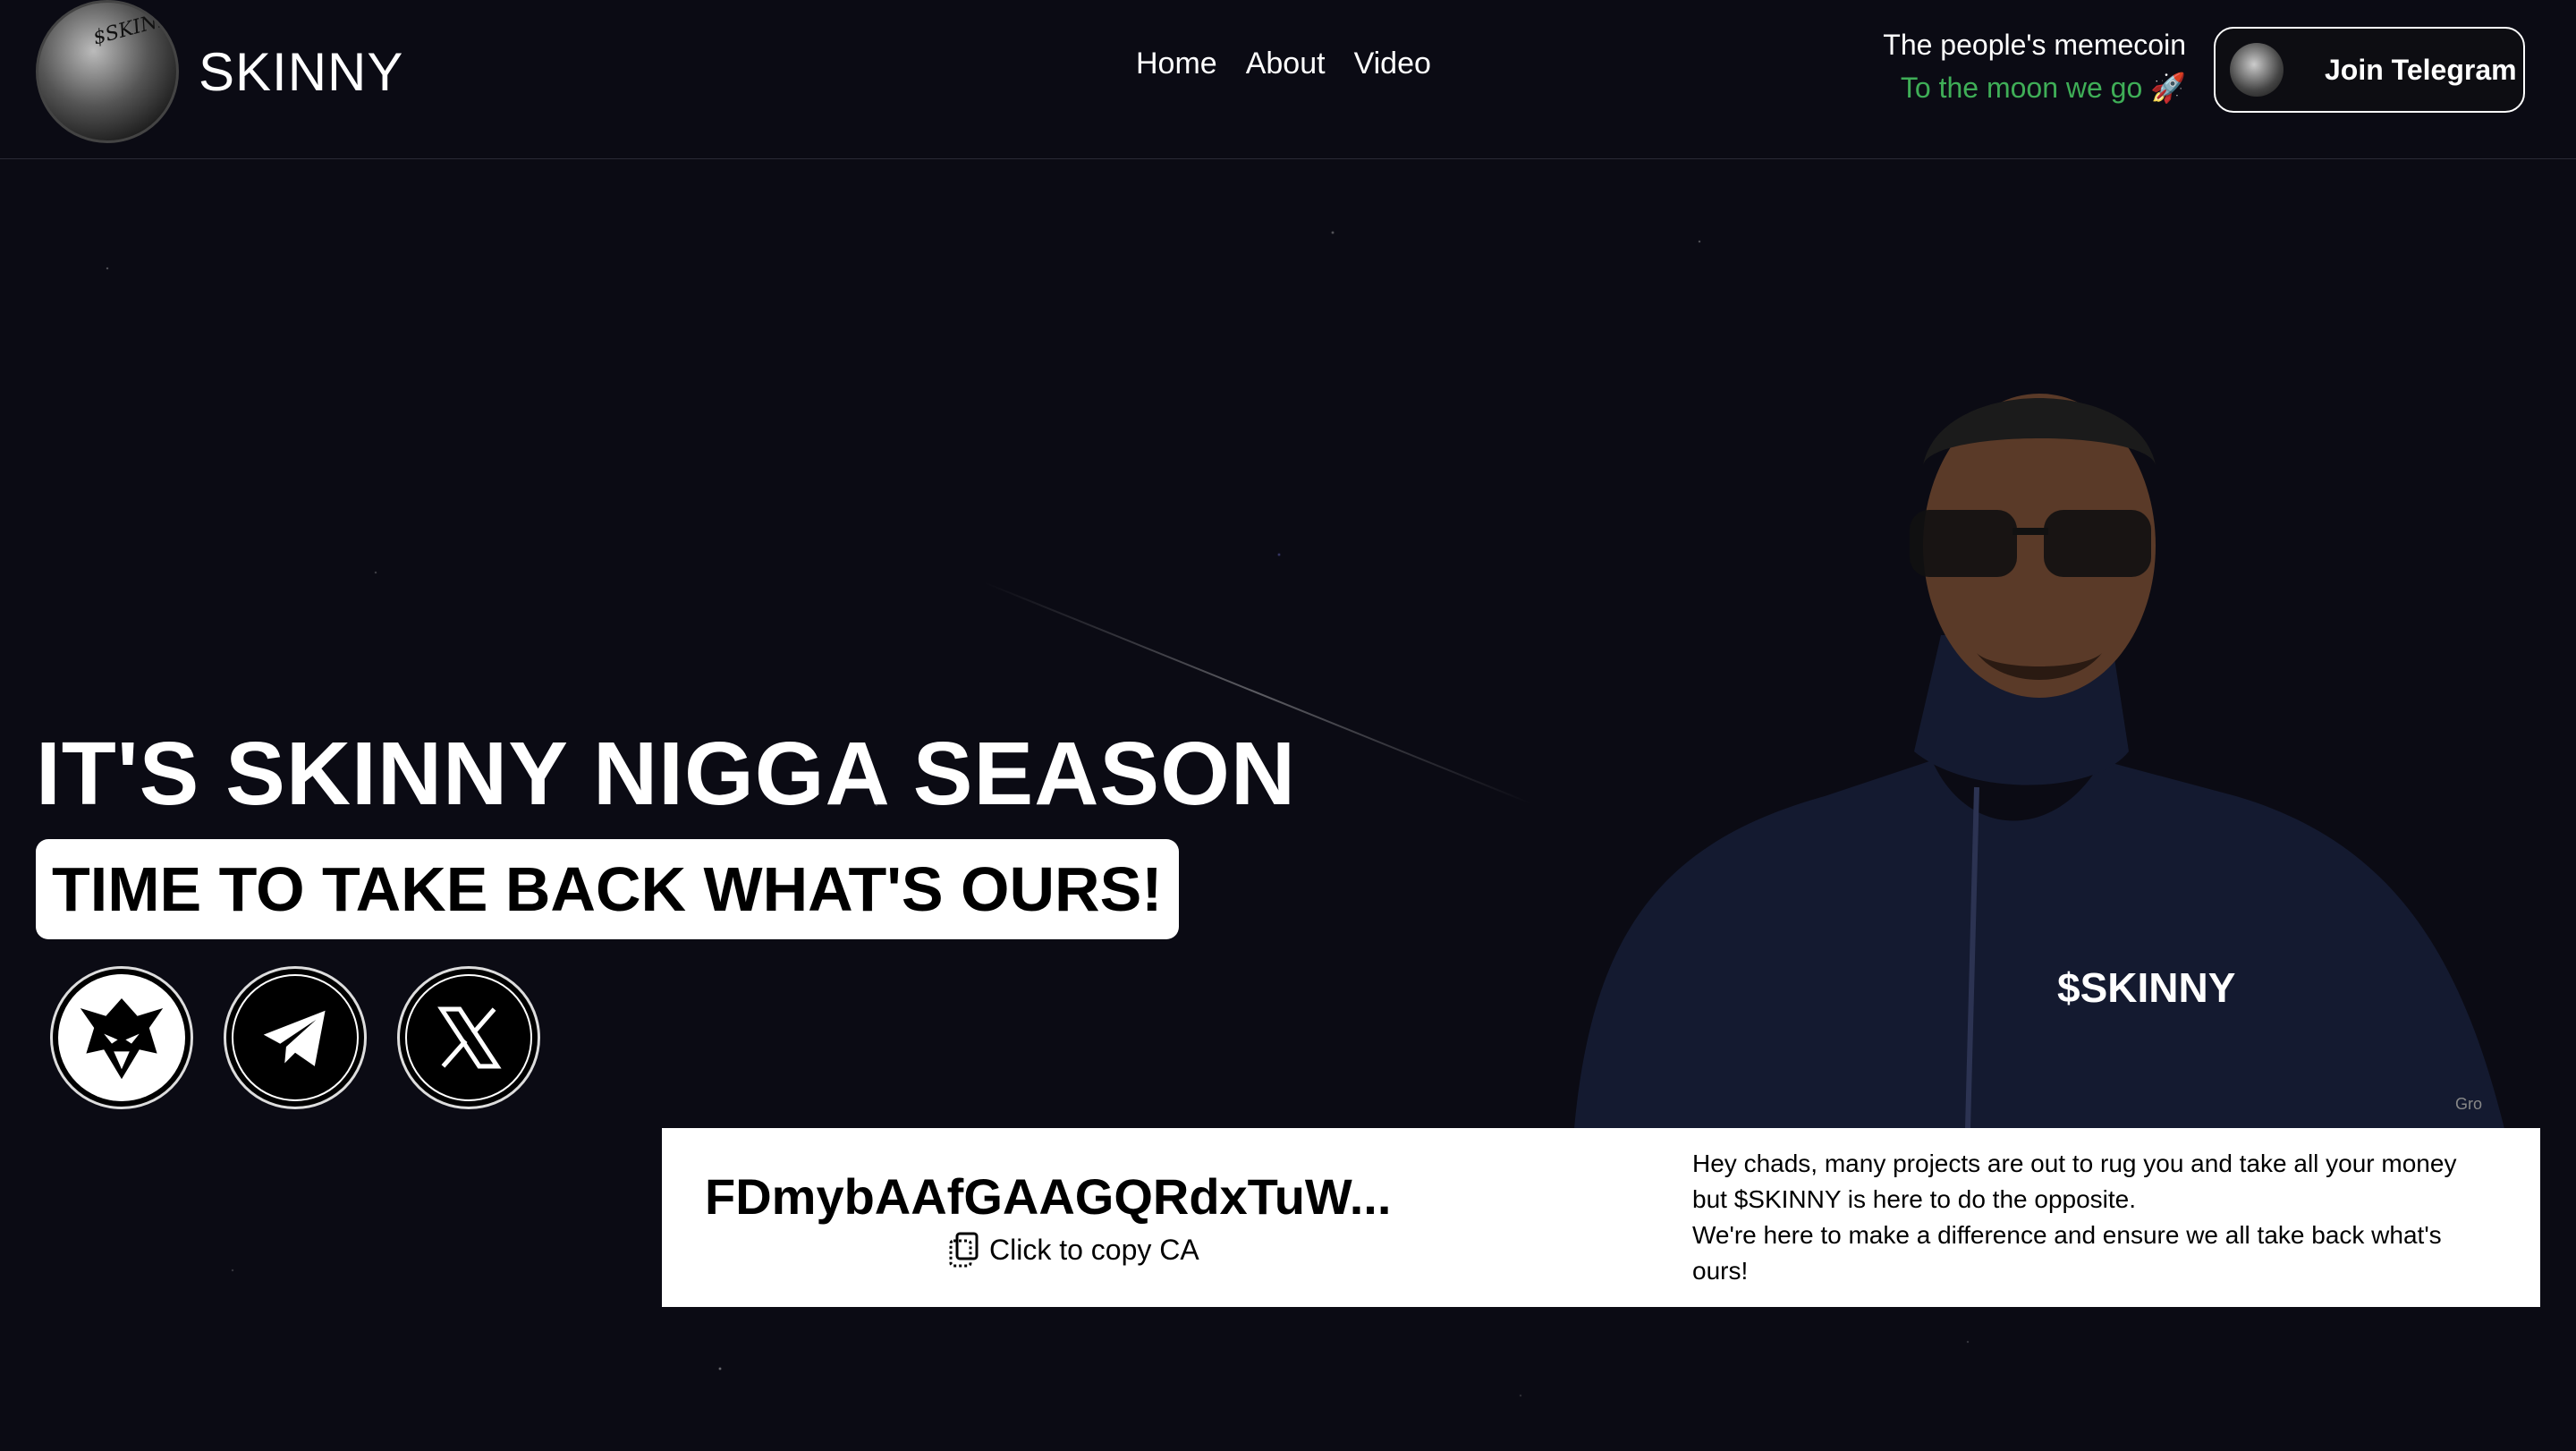 The image size is (2576, 1451). I want to click on nav-about: About, so click(1286, 64).